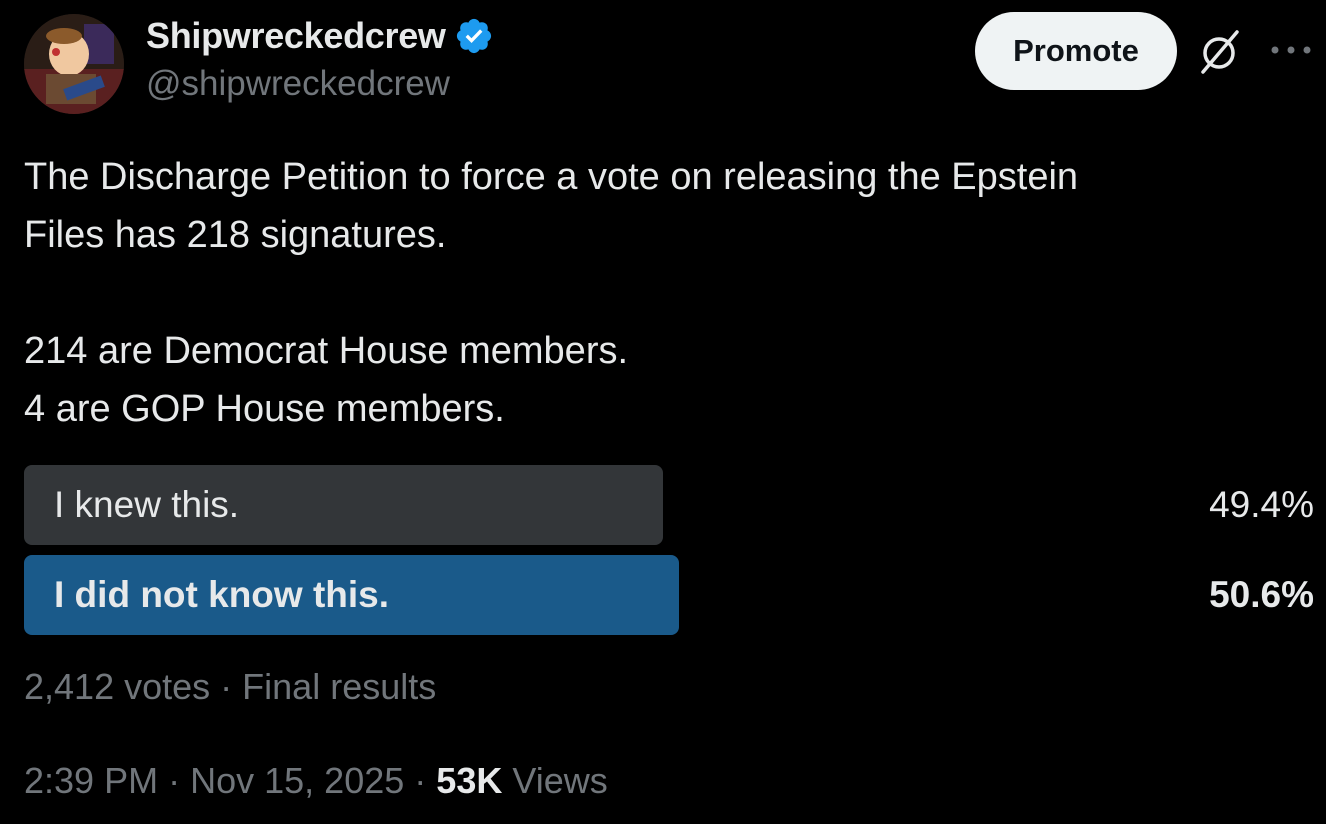  Describe the element at coordinates (469, 780) in the screenshot. I see `views-count: 53K` at that location.